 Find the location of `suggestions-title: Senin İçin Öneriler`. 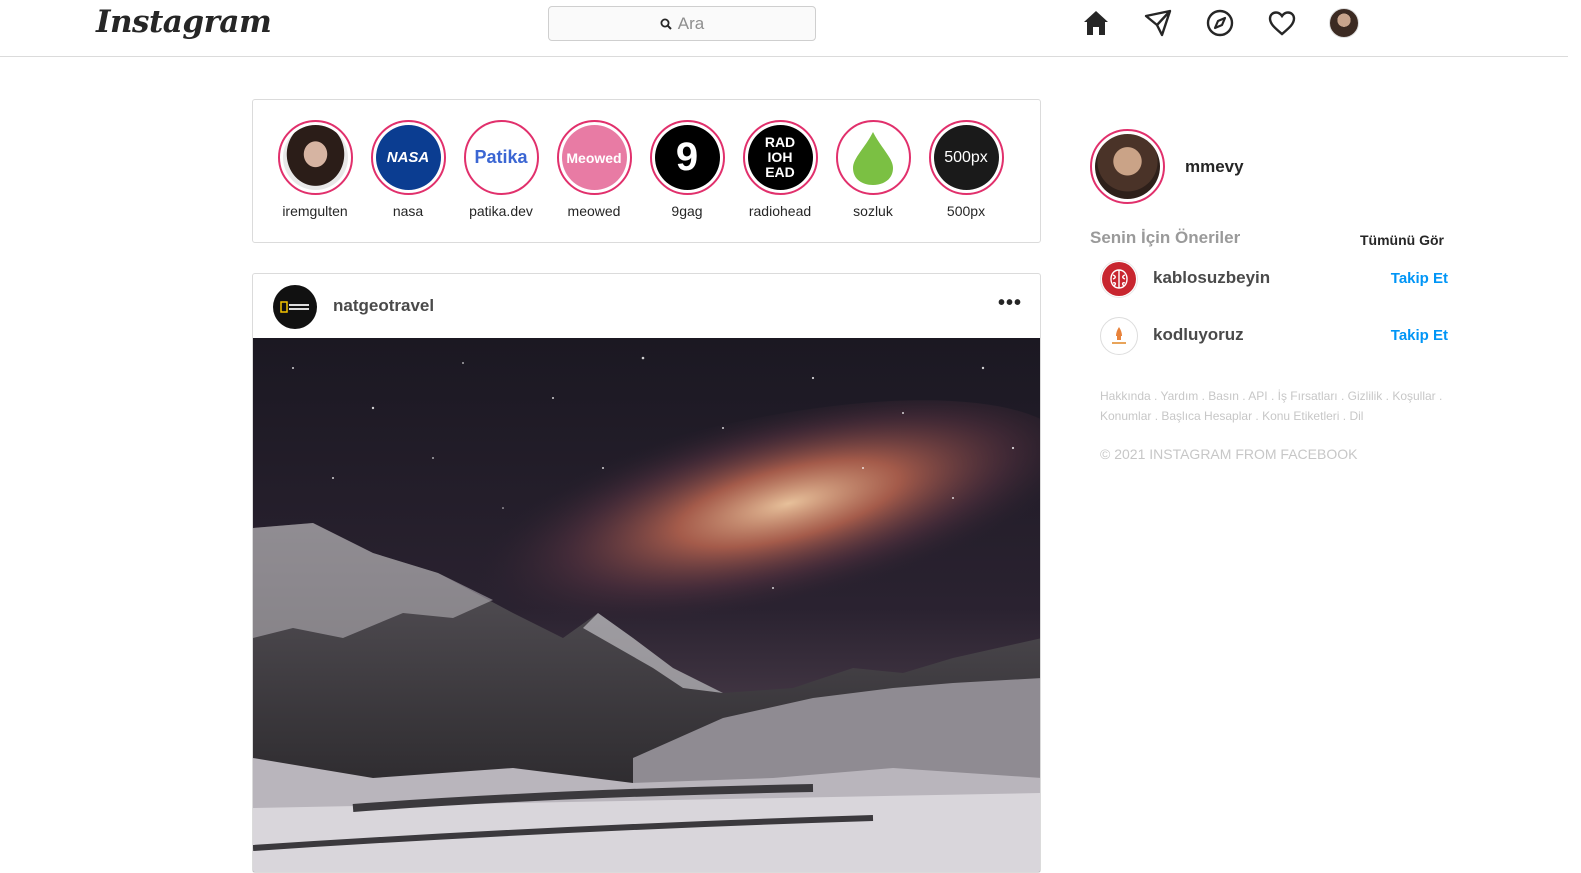

suggestions-title: Senin İçin Öneriler is located at coordinates (1165, 237).